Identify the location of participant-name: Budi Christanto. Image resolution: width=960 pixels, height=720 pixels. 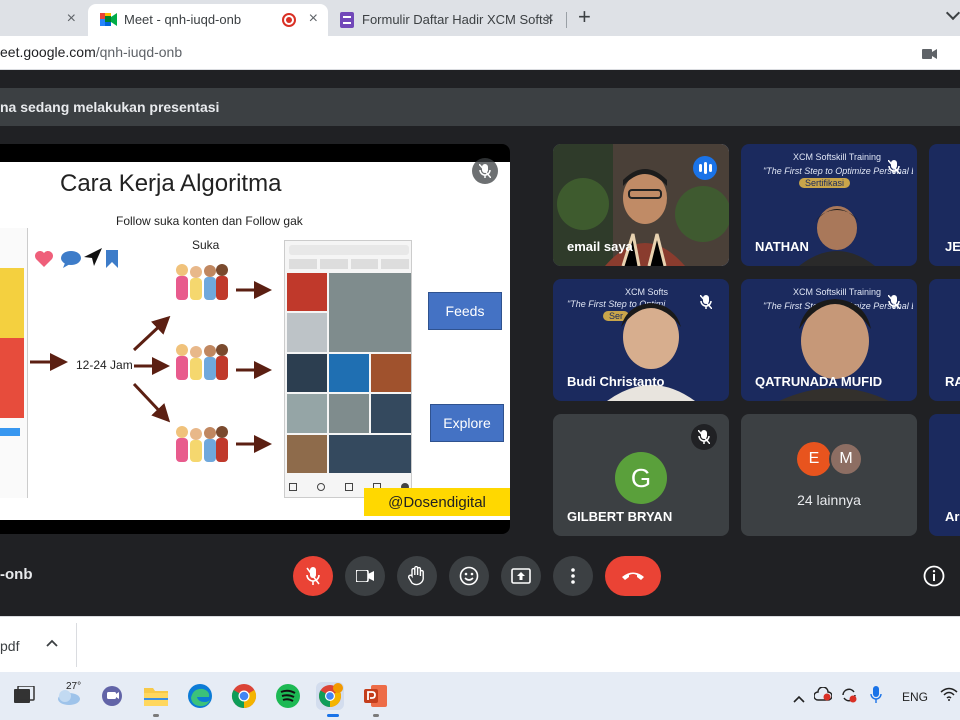
(616, 381).